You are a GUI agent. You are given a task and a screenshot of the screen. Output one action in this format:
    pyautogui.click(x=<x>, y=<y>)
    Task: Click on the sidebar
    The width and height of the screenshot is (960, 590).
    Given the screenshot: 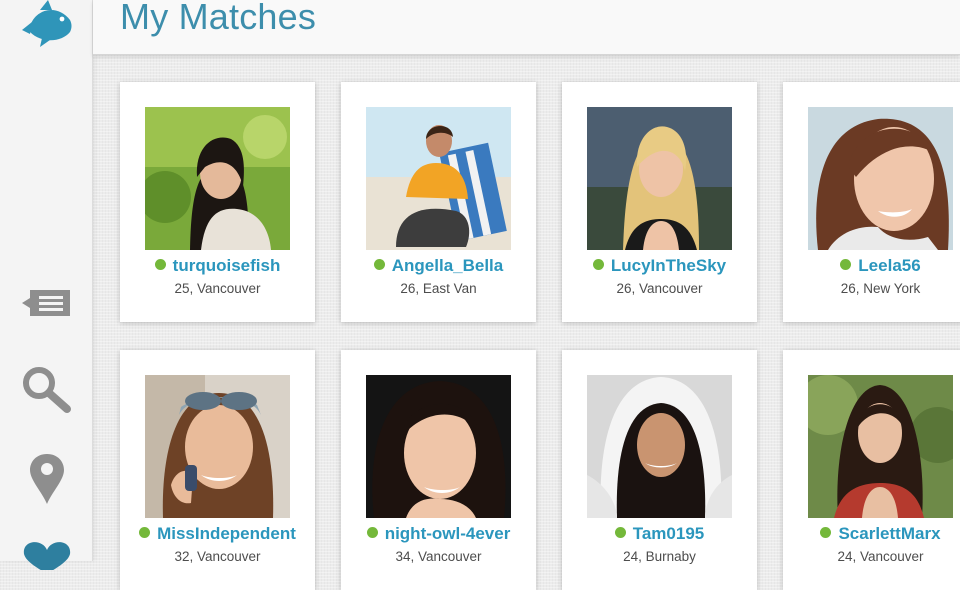 What is the action you would take?
    pyautogui.click(x=46, y=287)
    